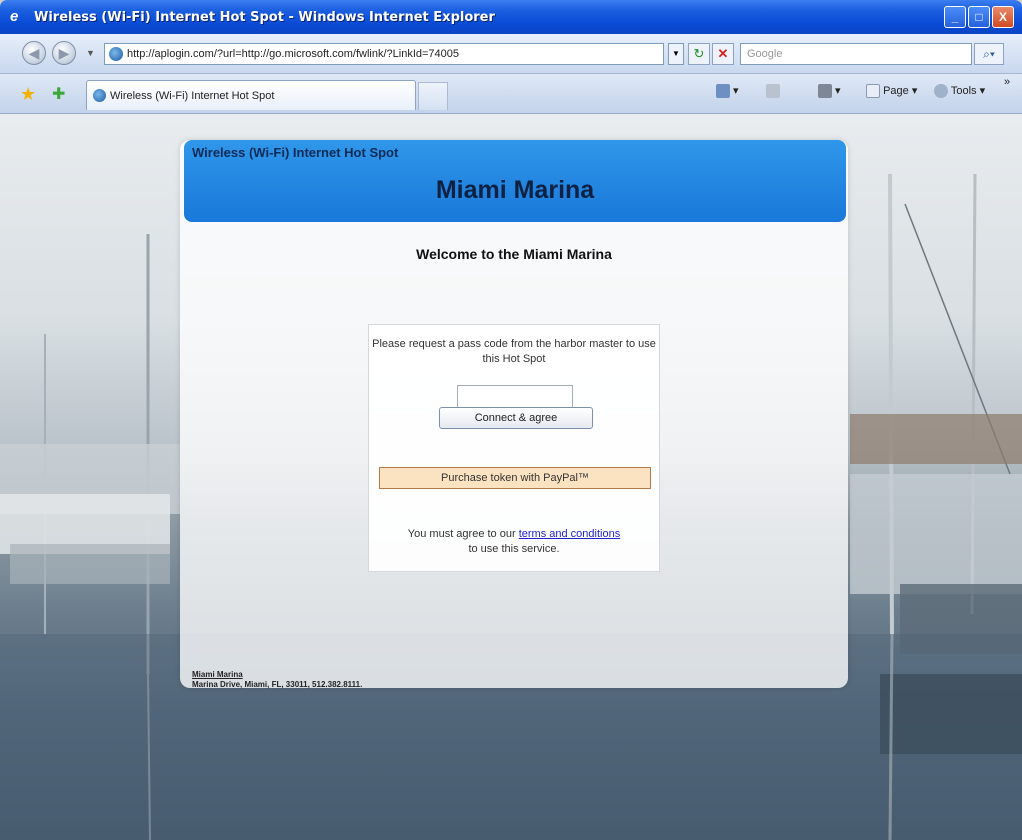 This screenshot has height=840, width=1022. I want to click on forward-button: ▶, so click(64, 53).